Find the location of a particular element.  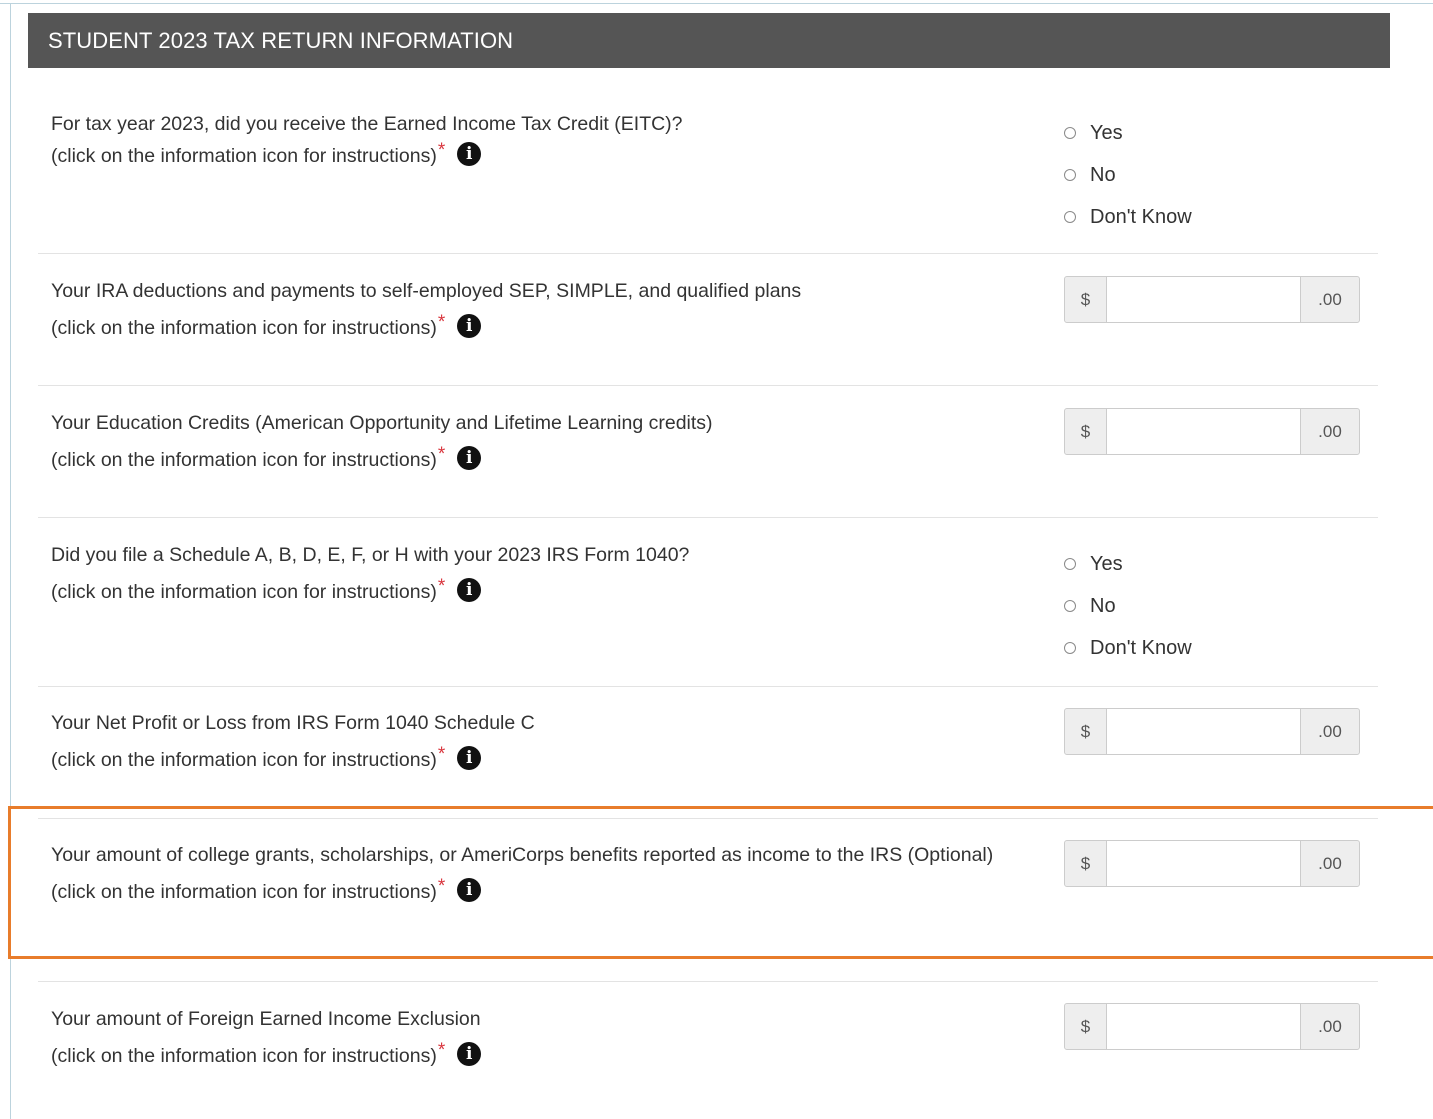

radio-schedule-no: No is located at coordinates (1128, 606).